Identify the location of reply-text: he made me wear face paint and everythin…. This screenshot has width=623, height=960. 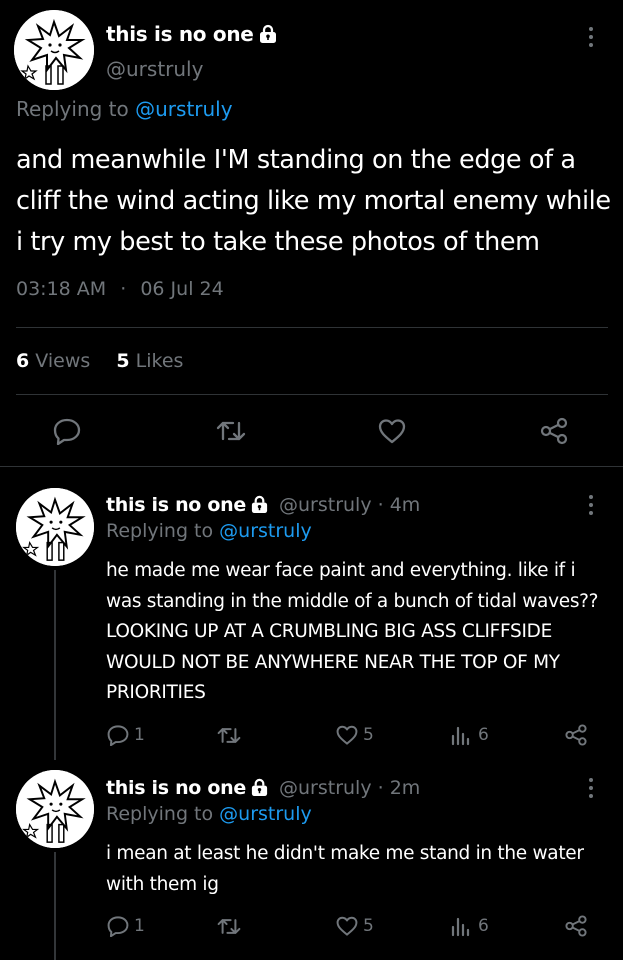
(352, 631).